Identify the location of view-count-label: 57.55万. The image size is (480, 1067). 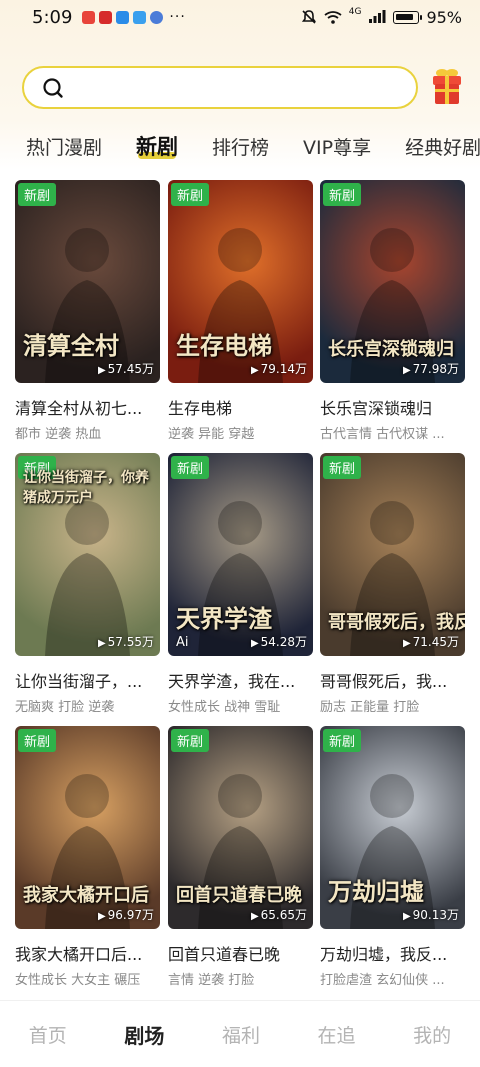
(130, 642).